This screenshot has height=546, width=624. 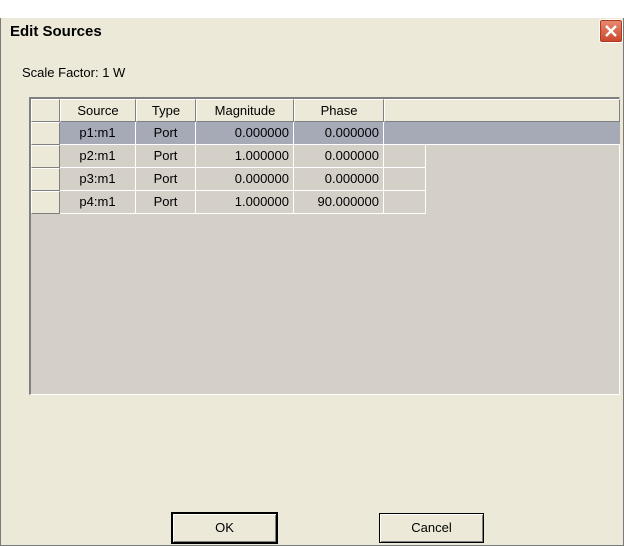 What do you see at coordinates (502, 110) in the screenshot?
I see `column-header-empty` at bounding box center [502, 110].